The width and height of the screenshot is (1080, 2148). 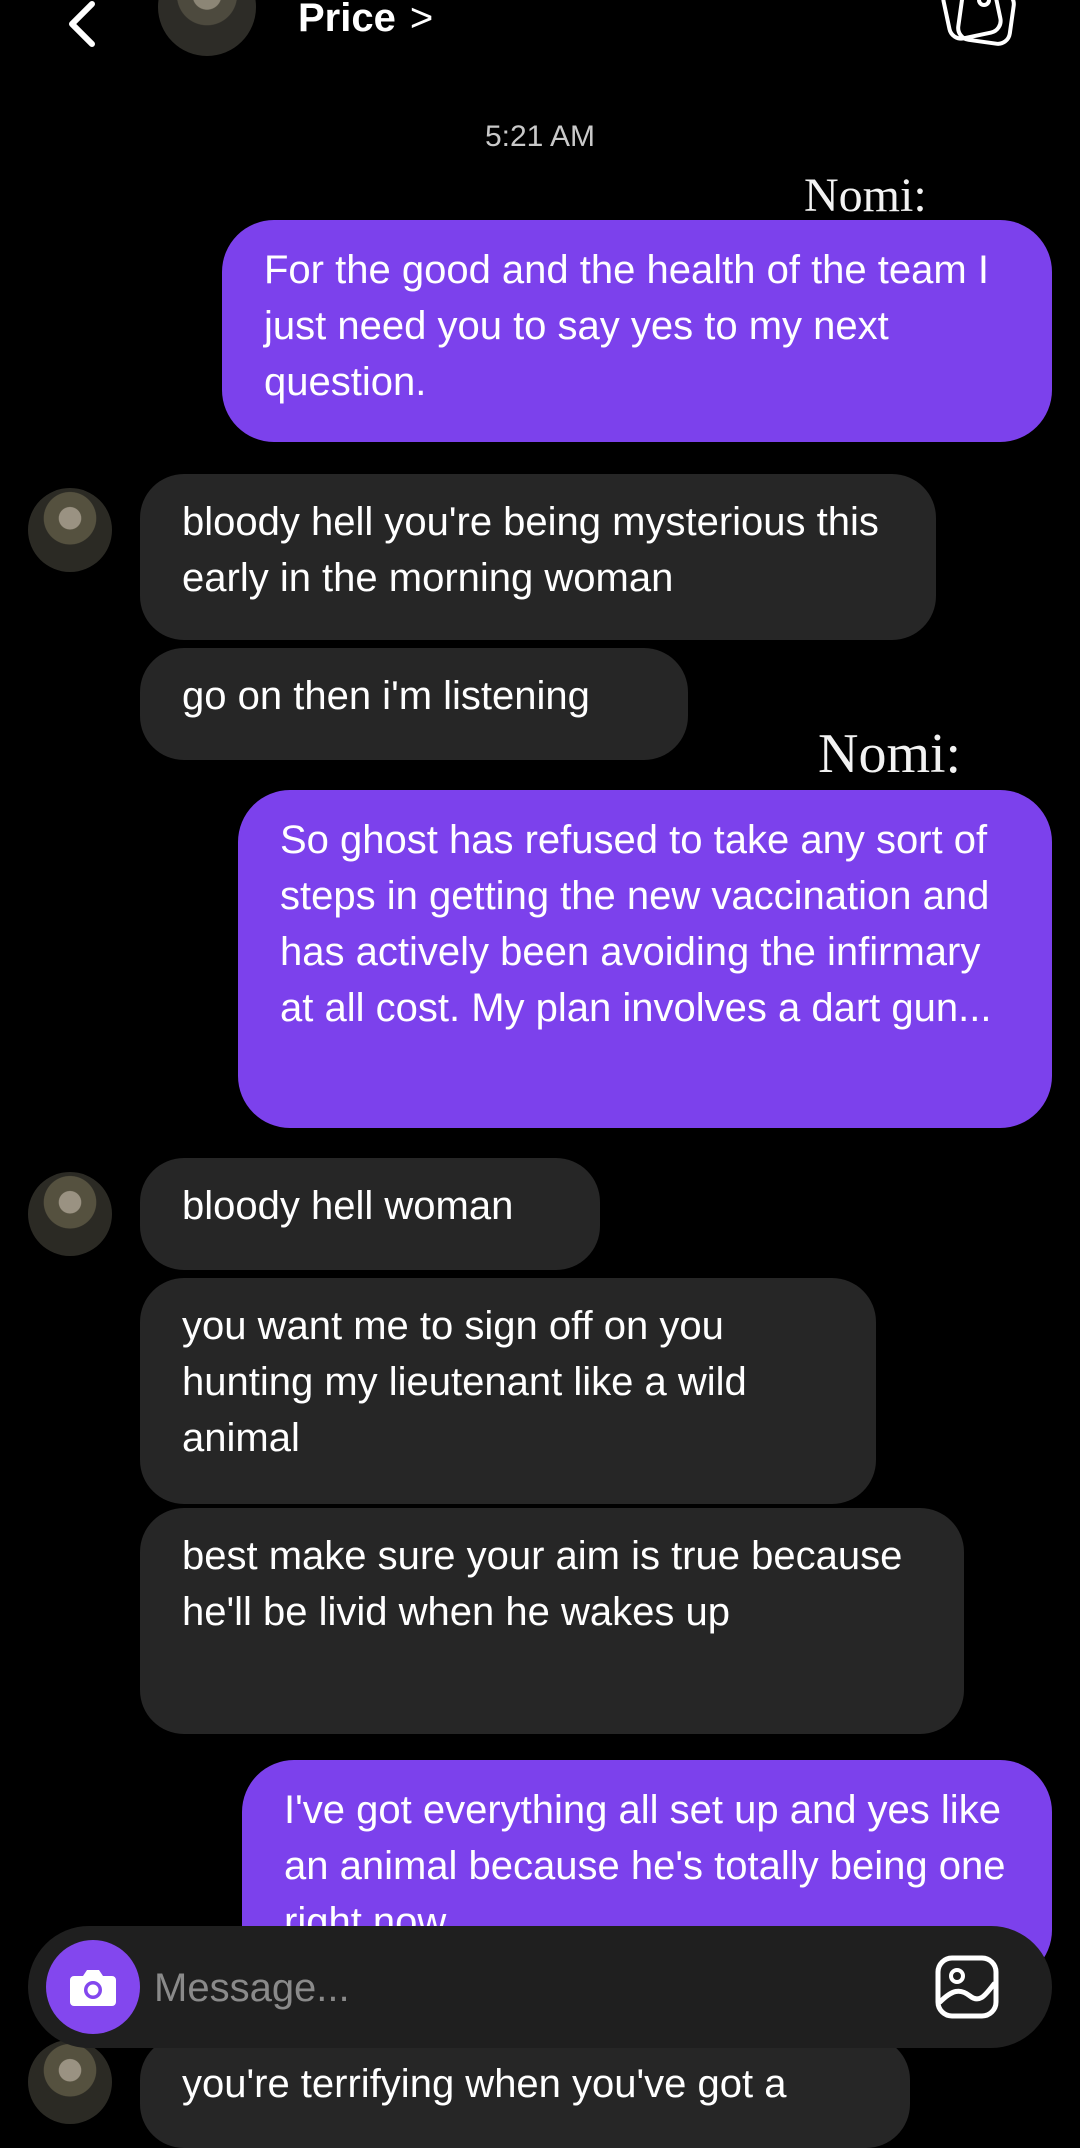 What do you see at coordinates (540, 136) in the screenshot?
I see `message-timestamp: 5:21 AM` at bounding box center [540, 136].